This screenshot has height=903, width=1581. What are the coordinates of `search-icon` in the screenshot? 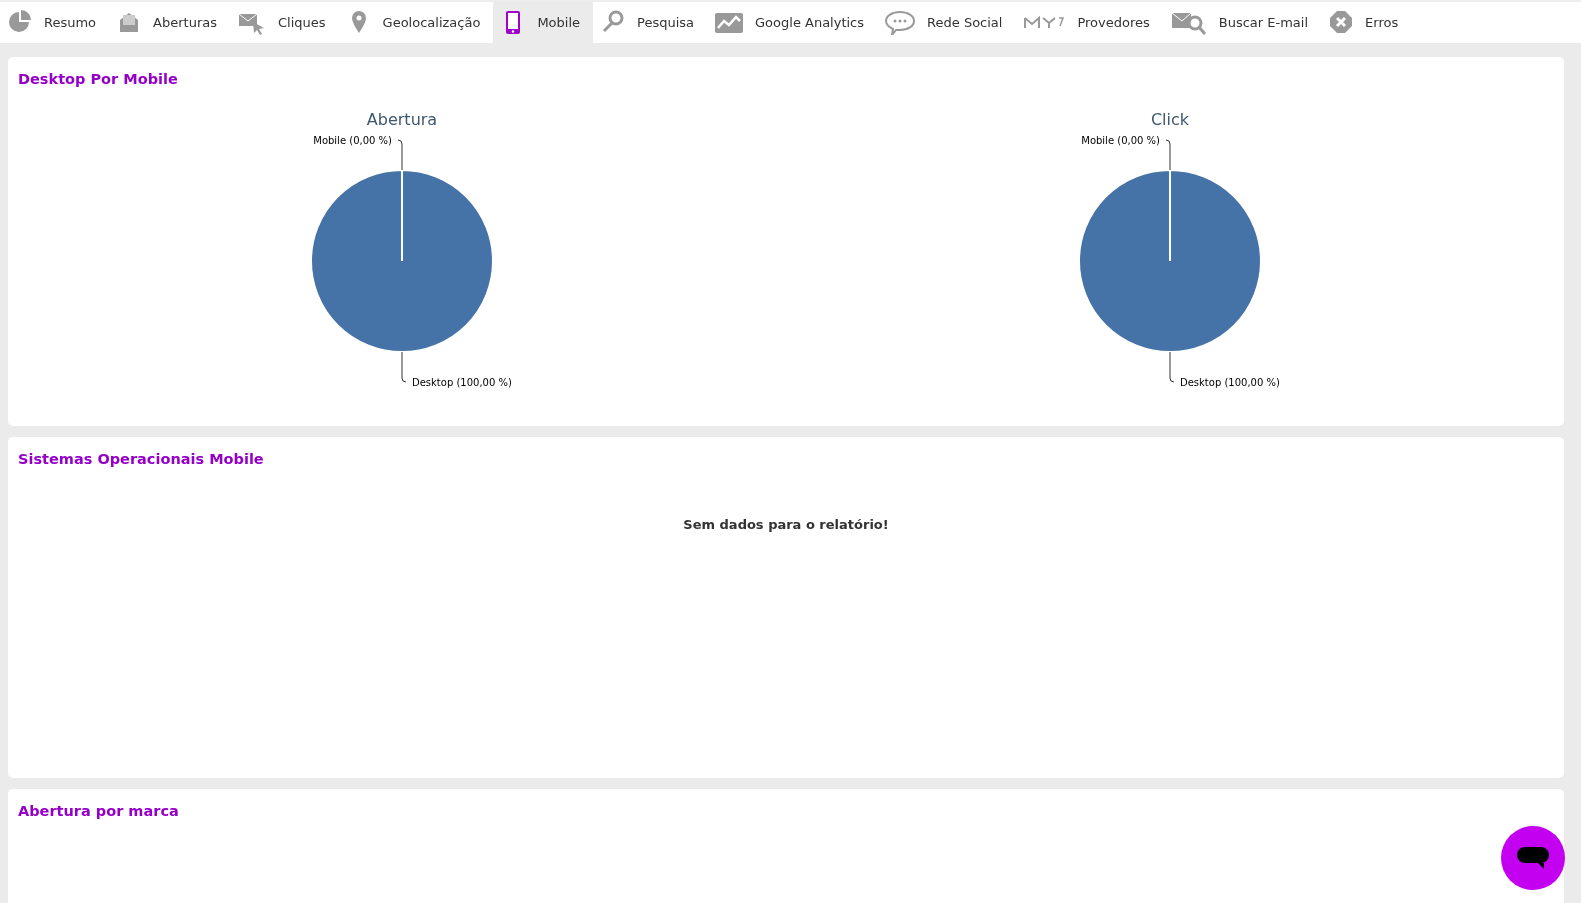 It's located at (613, 22).